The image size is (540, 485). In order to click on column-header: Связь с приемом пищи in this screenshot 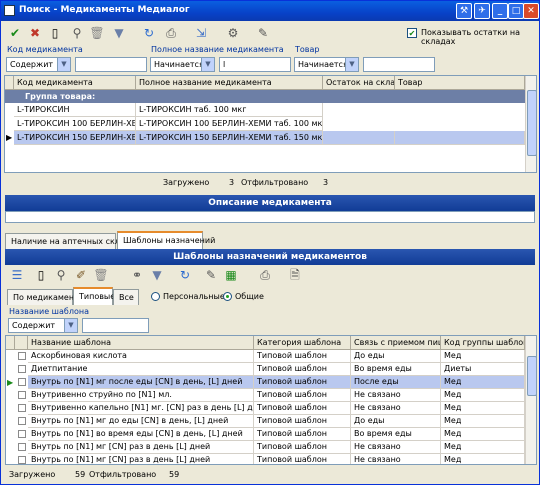, I will do `click(396, 343)`.